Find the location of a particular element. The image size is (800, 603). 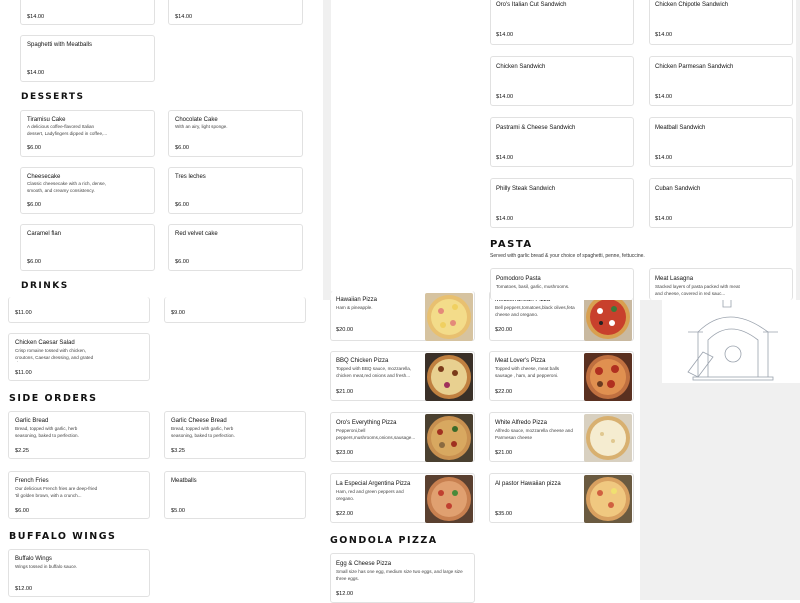

item-name: Al pastor Hawaiian pizza is located at coordinates (528, 484).